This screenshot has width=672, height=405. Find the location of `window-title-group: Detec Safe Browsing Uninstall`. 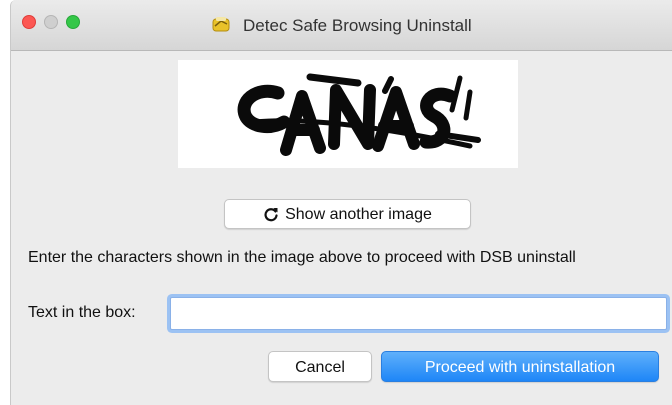

window-title-group: Detec Safe Browsing Uninstall is located at coordinates (341, 26).